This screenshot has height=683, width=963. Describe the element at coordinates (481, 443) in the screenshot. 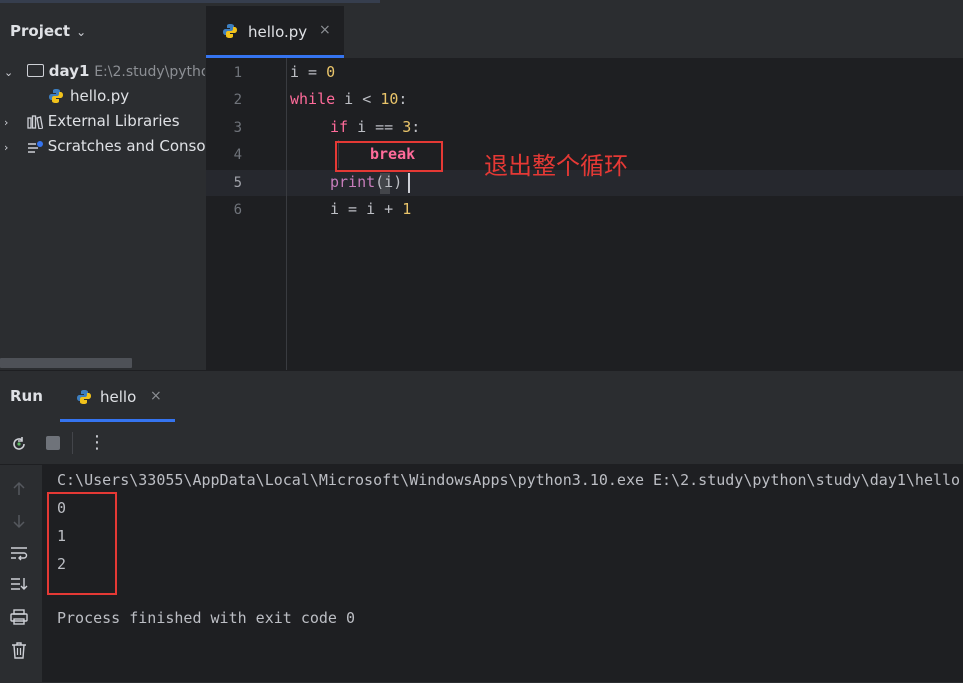

I see `run-toolbar: ⋮` at that location.